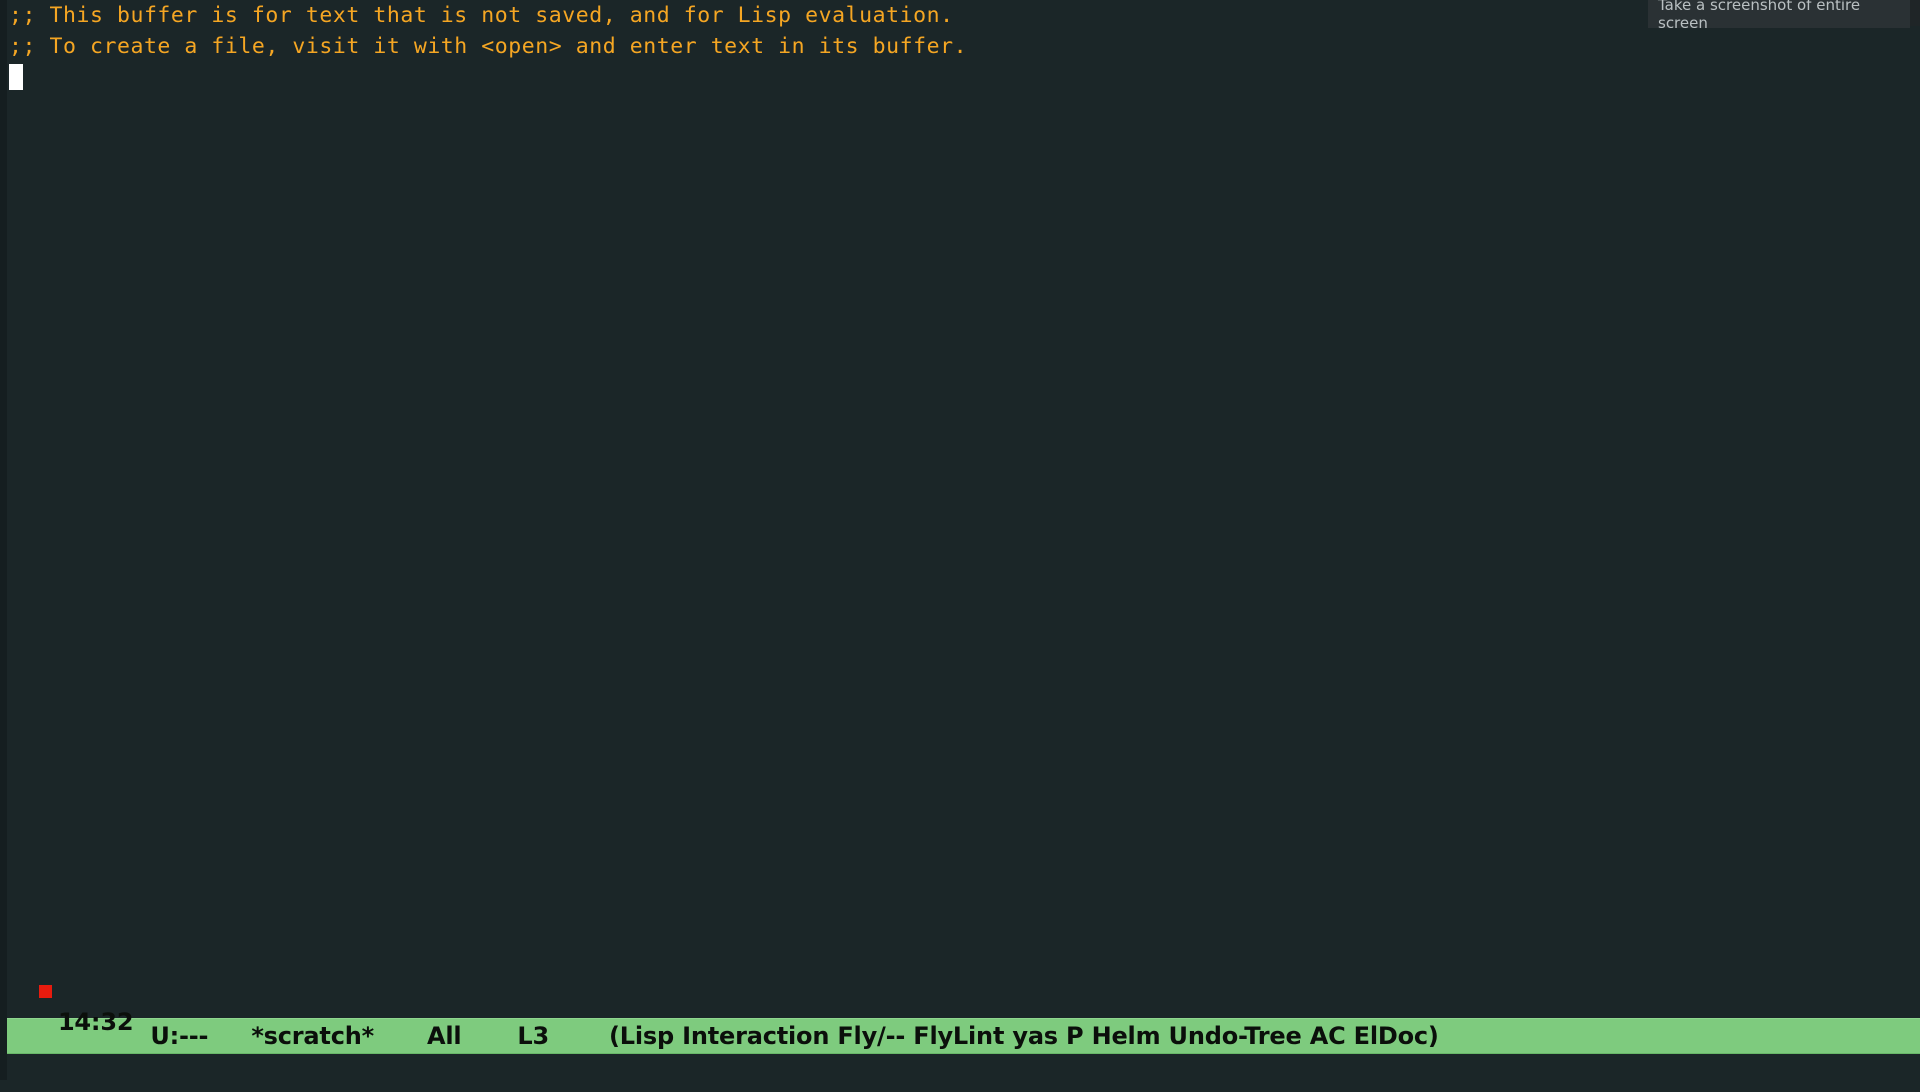  I want to click on text-cursor, so click(16, 77).